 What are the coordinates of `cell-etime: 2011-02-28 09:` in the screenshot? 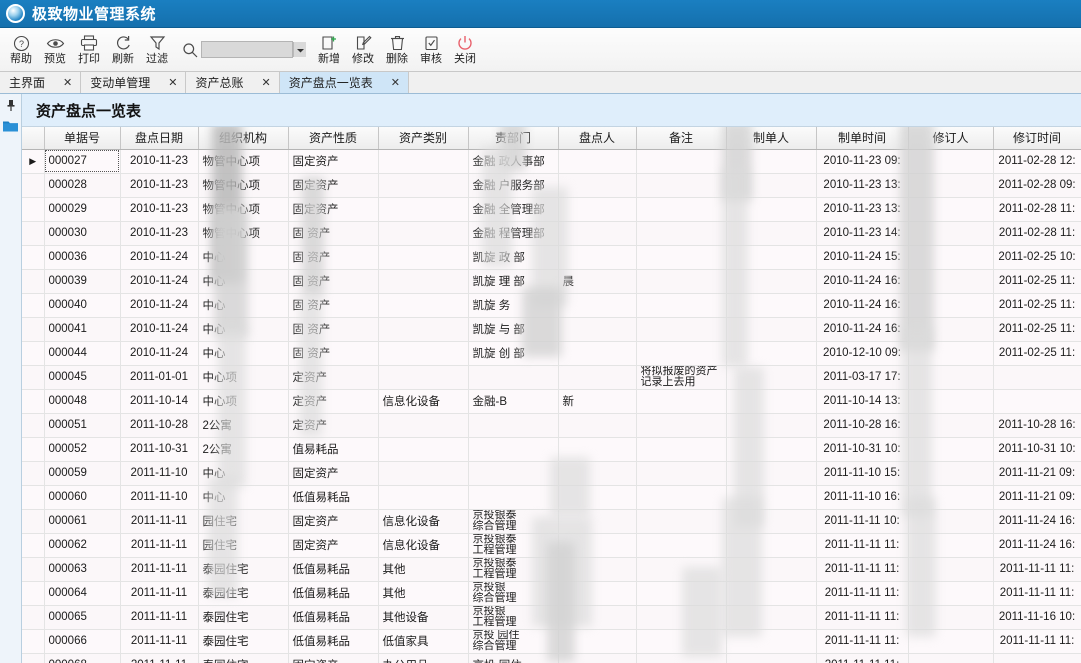 It's located at (1037, 185).